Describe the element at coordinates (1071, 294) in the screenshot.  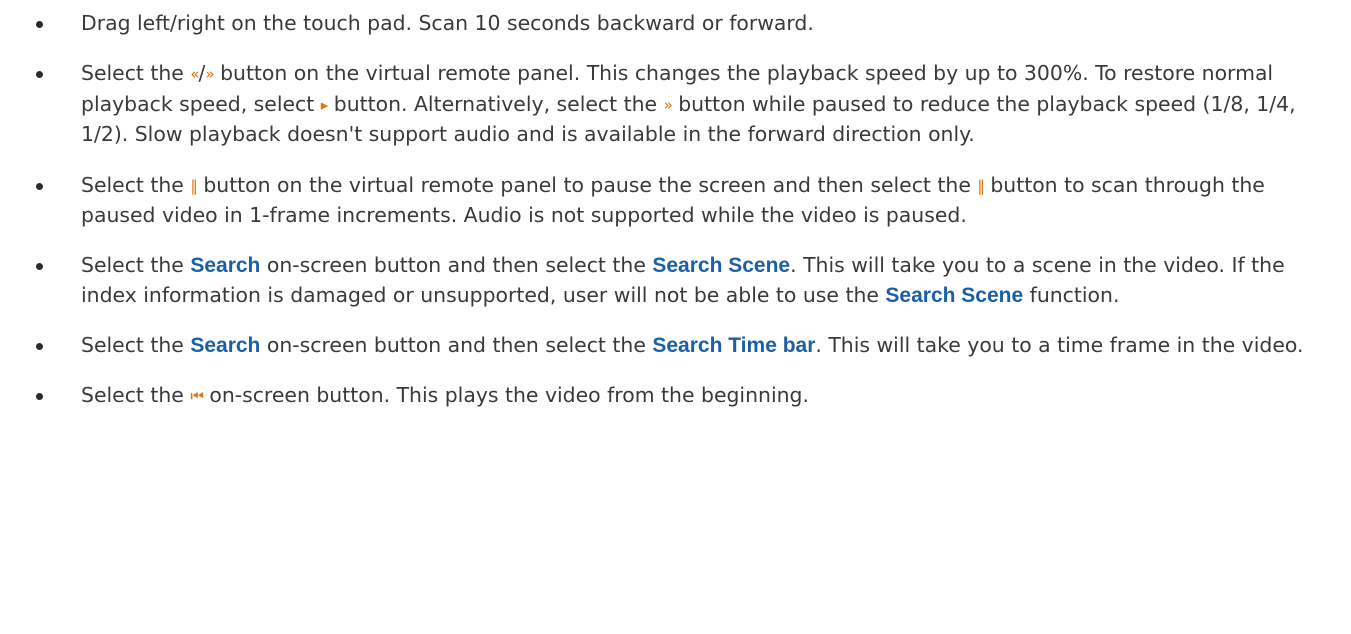
I see `bullet-text: function.` at that location.